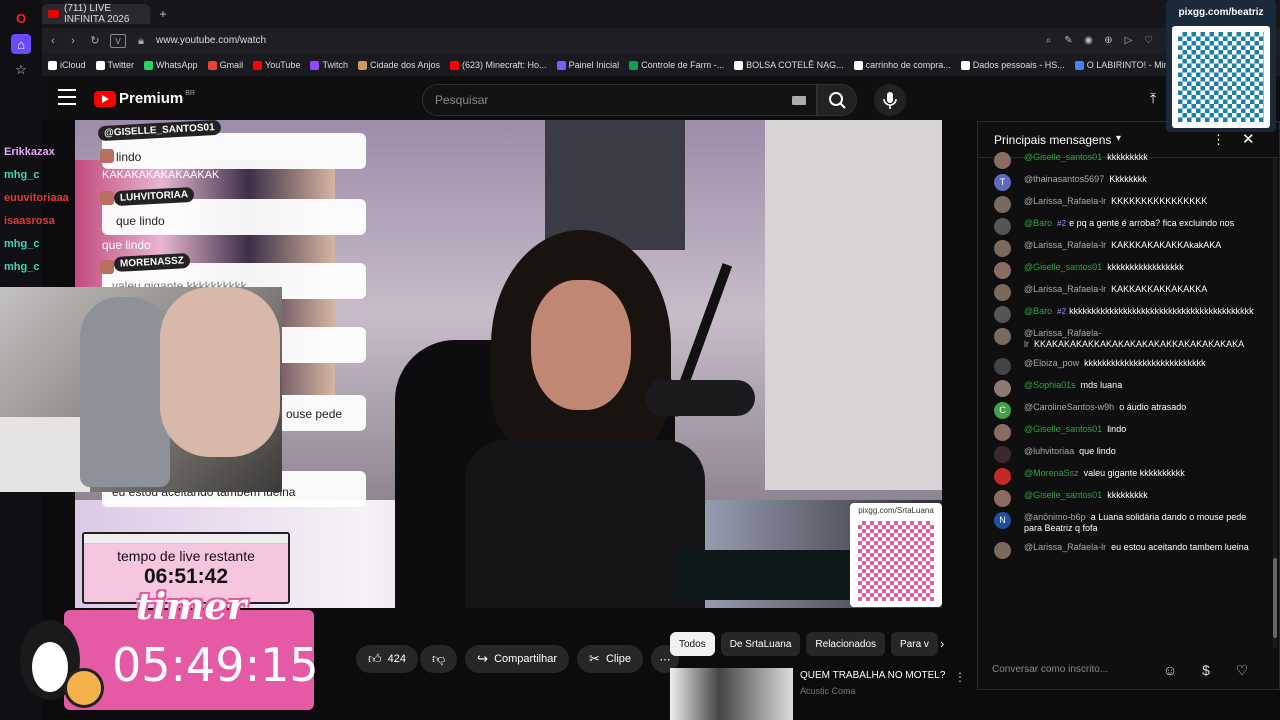 This screenshot has height=720, width=1280. What do you see at coordinates (914, 644) in the screenshot?
I see `filter-chip: Para v` at bounding box center [914, 644].